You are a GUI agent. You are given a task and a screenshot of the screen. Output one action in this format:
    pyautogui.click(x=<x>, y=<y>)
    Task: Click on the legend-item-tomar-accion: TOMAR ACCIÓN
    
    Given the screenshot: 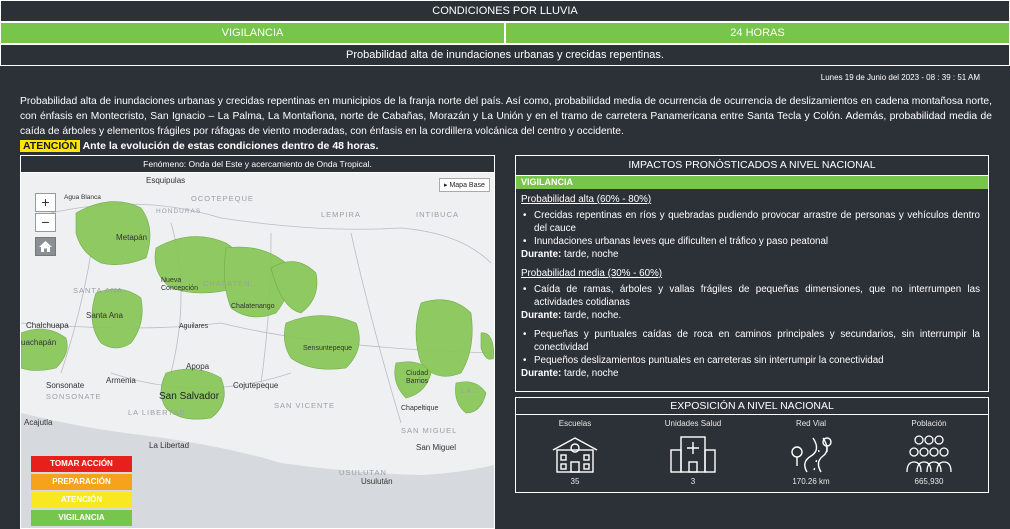 What is the action you would take?
    pyautogui.click(x=81, y=464)
    